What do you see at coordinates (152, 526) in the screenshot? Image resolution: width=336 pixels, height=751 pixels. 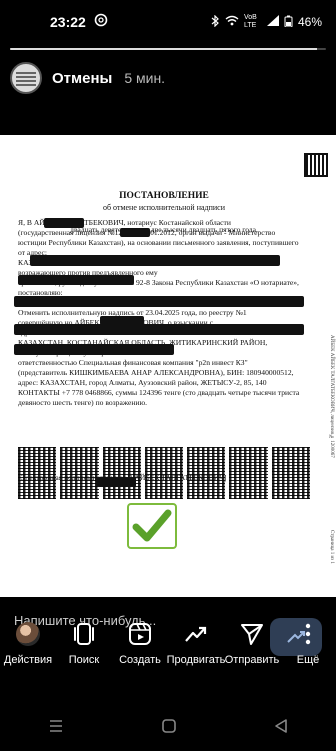 I see `checkmark-icon` at bounding box center [152, 526].